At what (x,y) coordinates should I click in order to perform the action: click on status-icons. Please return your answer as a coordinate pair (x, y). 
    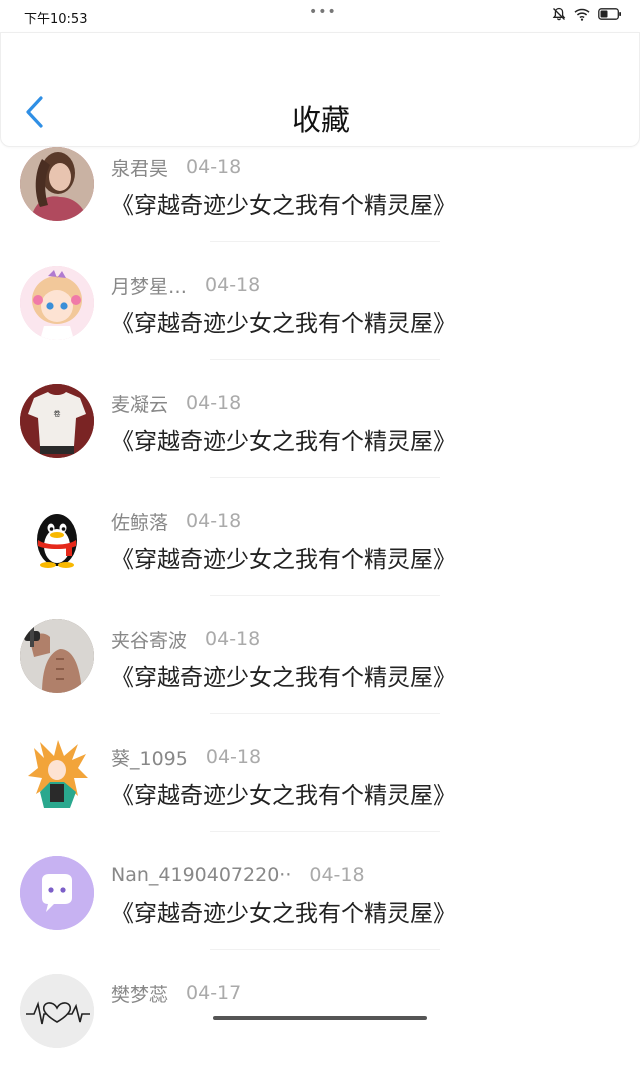
    Looking at the image, I should click on (587, 14).